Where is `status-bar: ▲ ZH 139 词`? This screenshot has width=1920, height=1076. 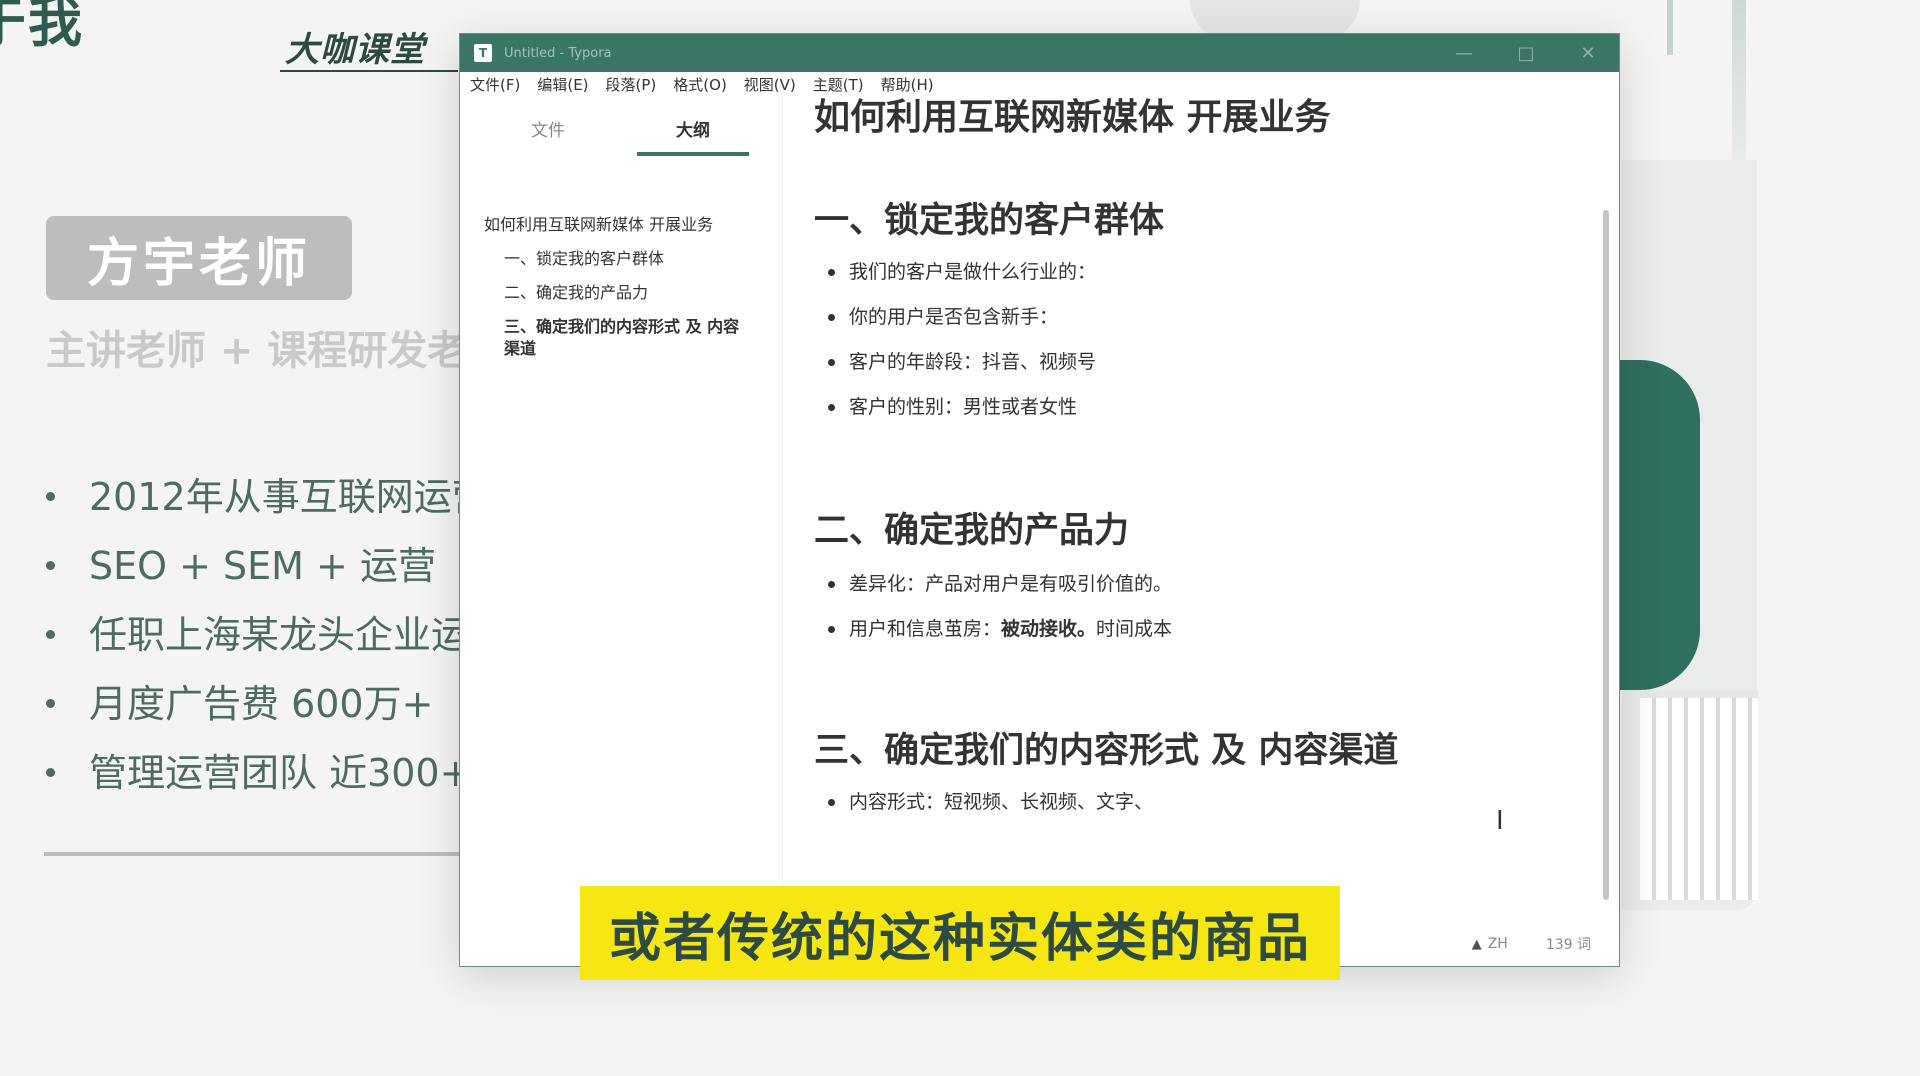
status-bar: ▲ ZH 139 词 is located at coordinates (1531, 944).